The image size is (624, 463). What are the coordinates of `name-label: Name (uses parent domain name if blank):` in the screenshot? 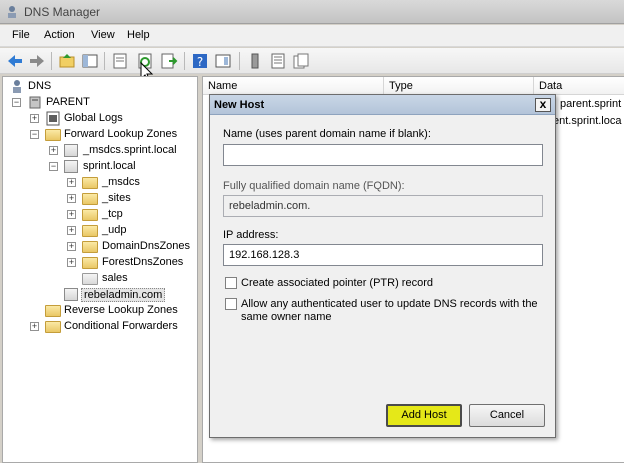 It's located at (327, 134).